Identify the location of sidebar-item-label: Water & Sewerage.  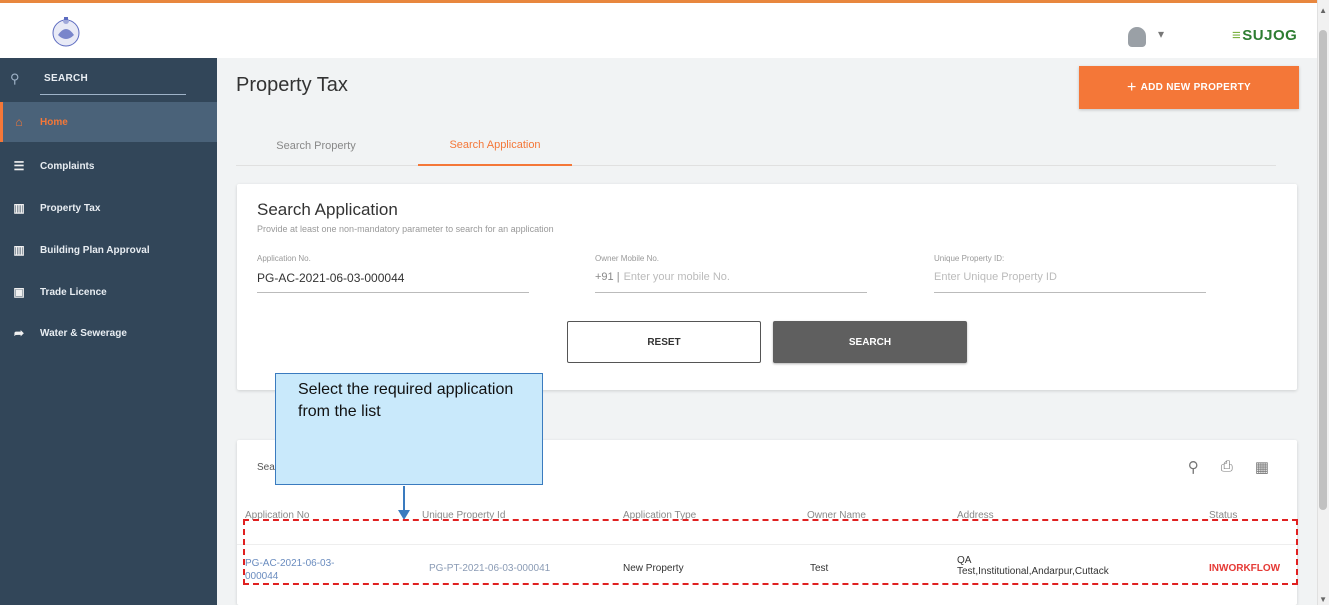
(83, 333).